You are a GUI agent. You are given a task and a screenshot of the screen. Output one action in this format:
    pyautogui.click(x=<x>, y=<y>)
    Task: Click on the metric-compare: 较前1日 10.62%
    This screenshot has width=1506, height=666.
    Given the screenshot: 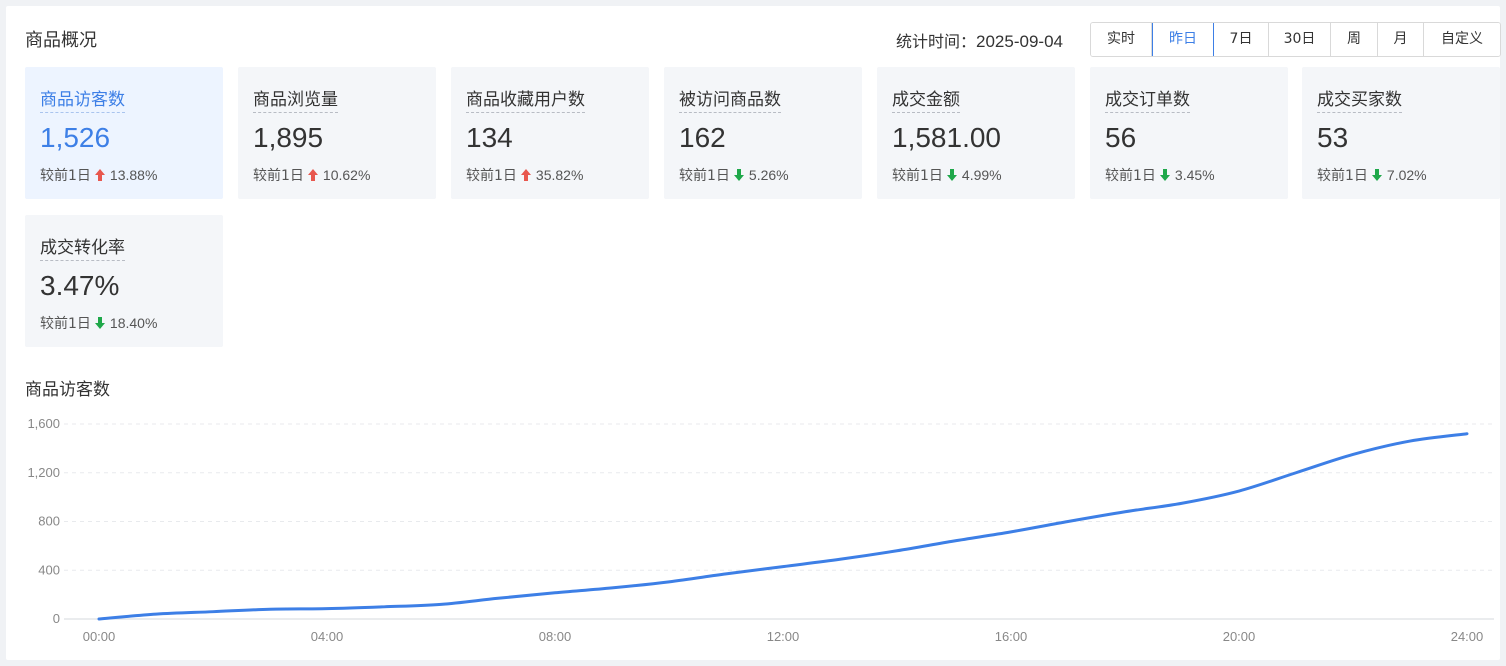 What is the action you would take?
    pyautogui.click(x=311, y=175)
    